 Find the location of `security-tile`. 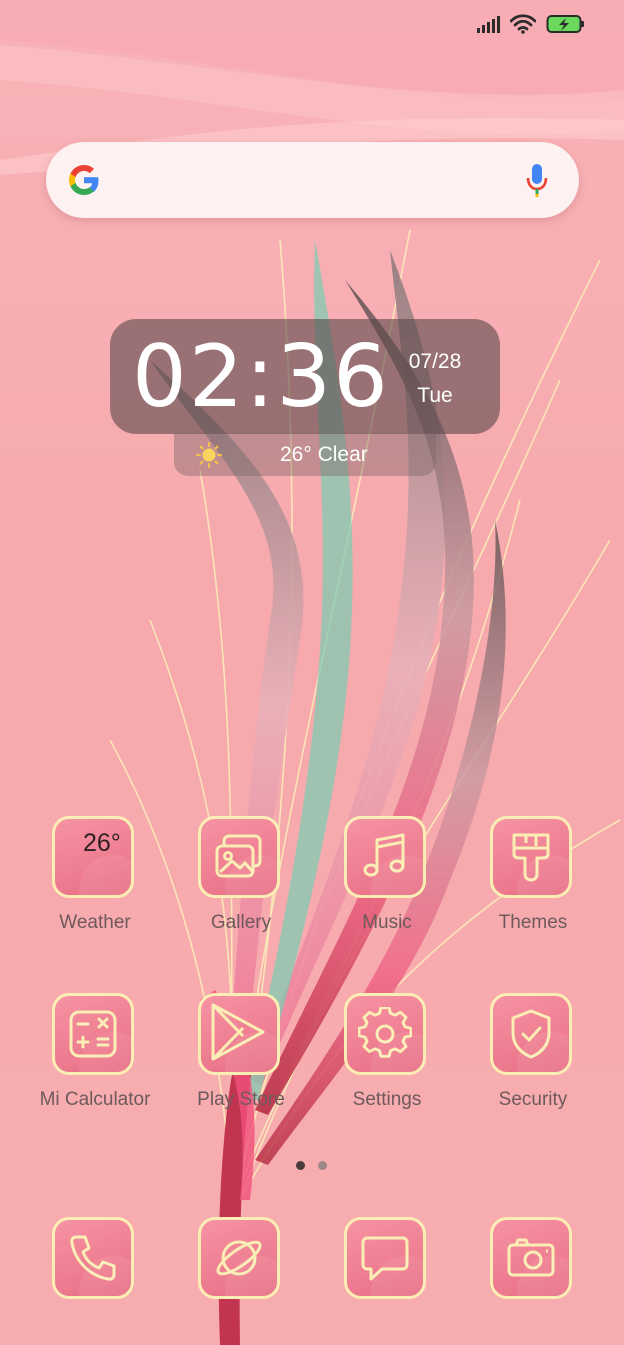

security-tile is located at coordinates (531, 1034).